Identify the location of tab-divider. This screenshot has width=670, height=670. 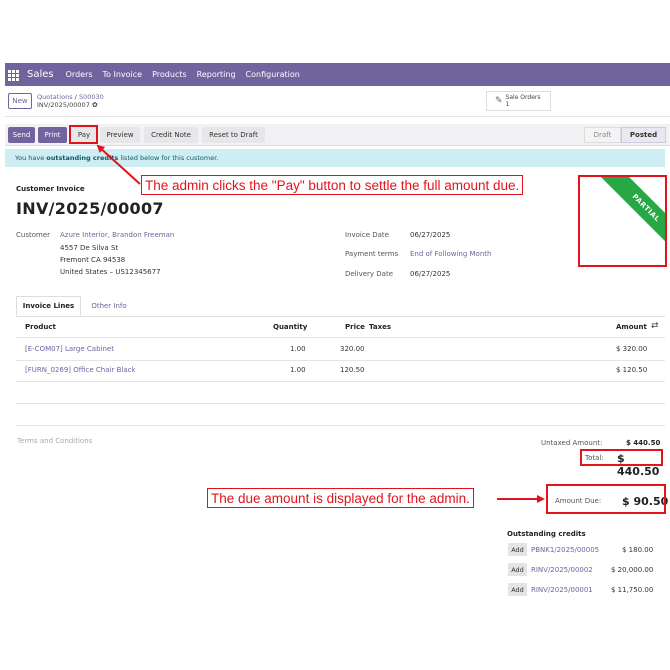
(340, 316).